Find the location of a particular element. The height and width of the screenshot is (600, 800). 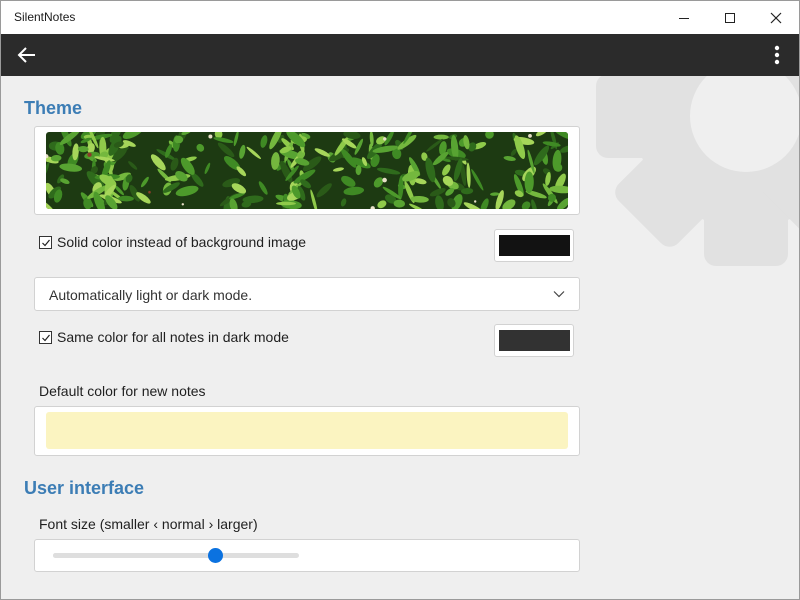

close-button is located at coordinates (776, 17).